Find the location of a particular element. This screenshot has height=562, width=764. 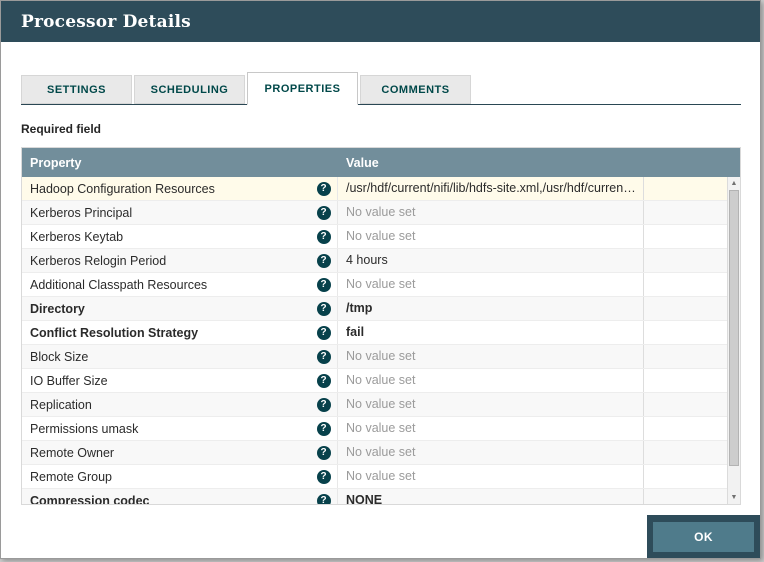

property-value: fail is located at coordinates (491, 332).